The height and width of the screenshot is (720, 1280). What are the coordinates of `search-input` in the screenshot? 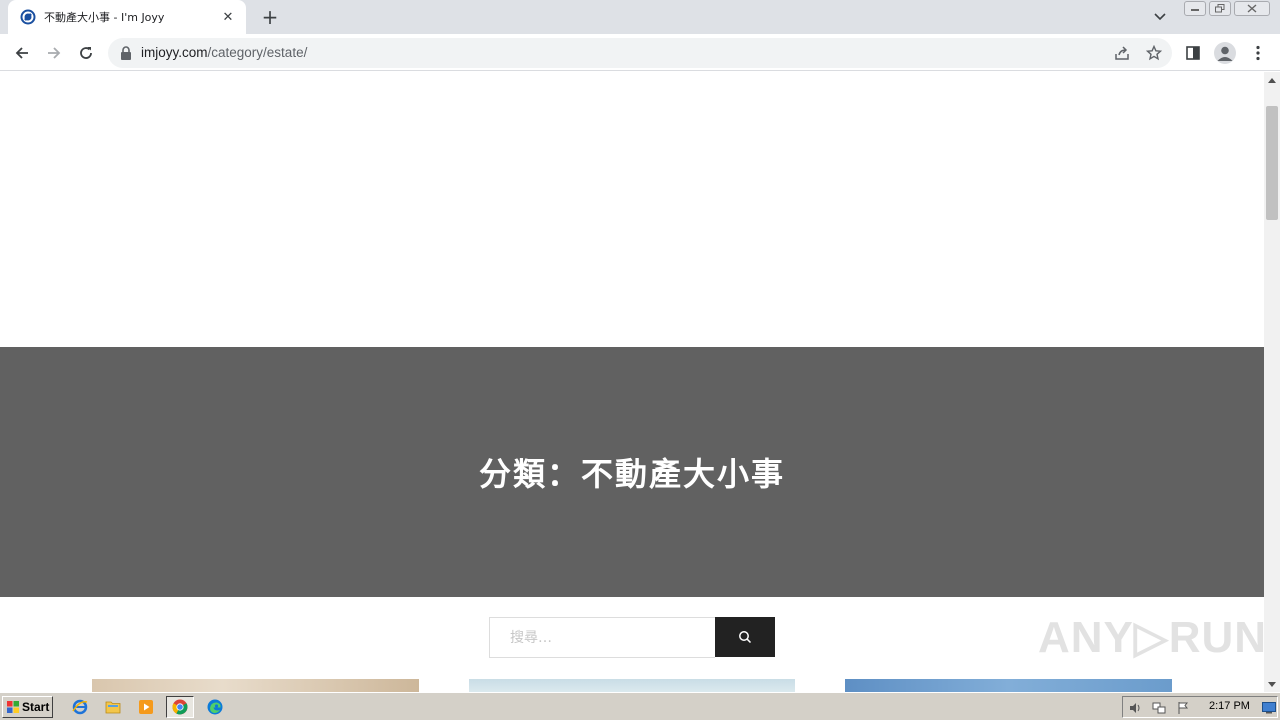 It's located at (602, 637).